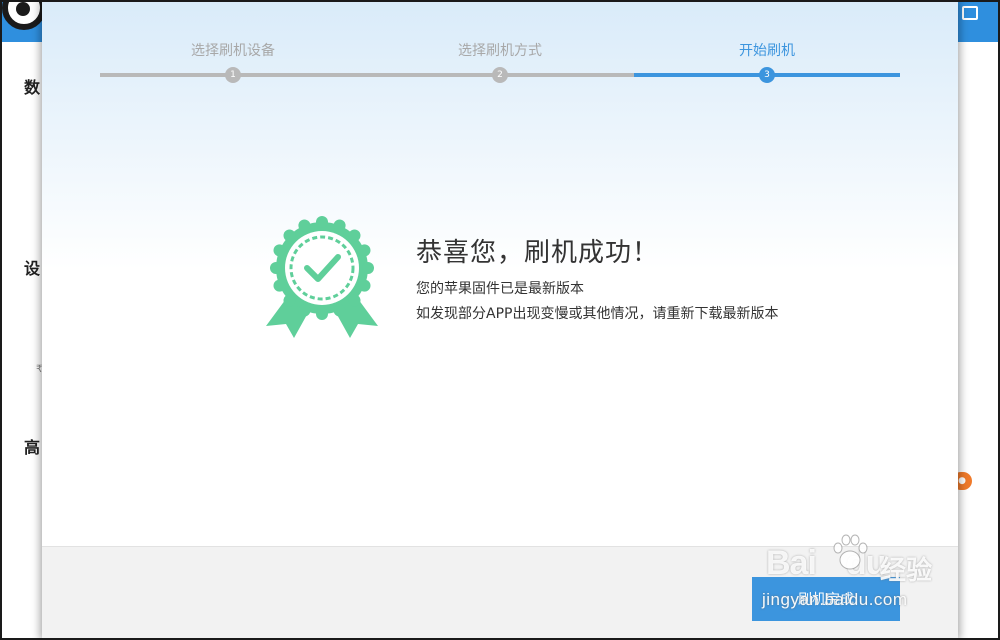 The width and height of the screenshot is (1000, 640). What do you see at coordinates (835, 599) in the screenshot?
I see `watermark-url: jingyan.baidu.com` at bounding box center [835, 599].